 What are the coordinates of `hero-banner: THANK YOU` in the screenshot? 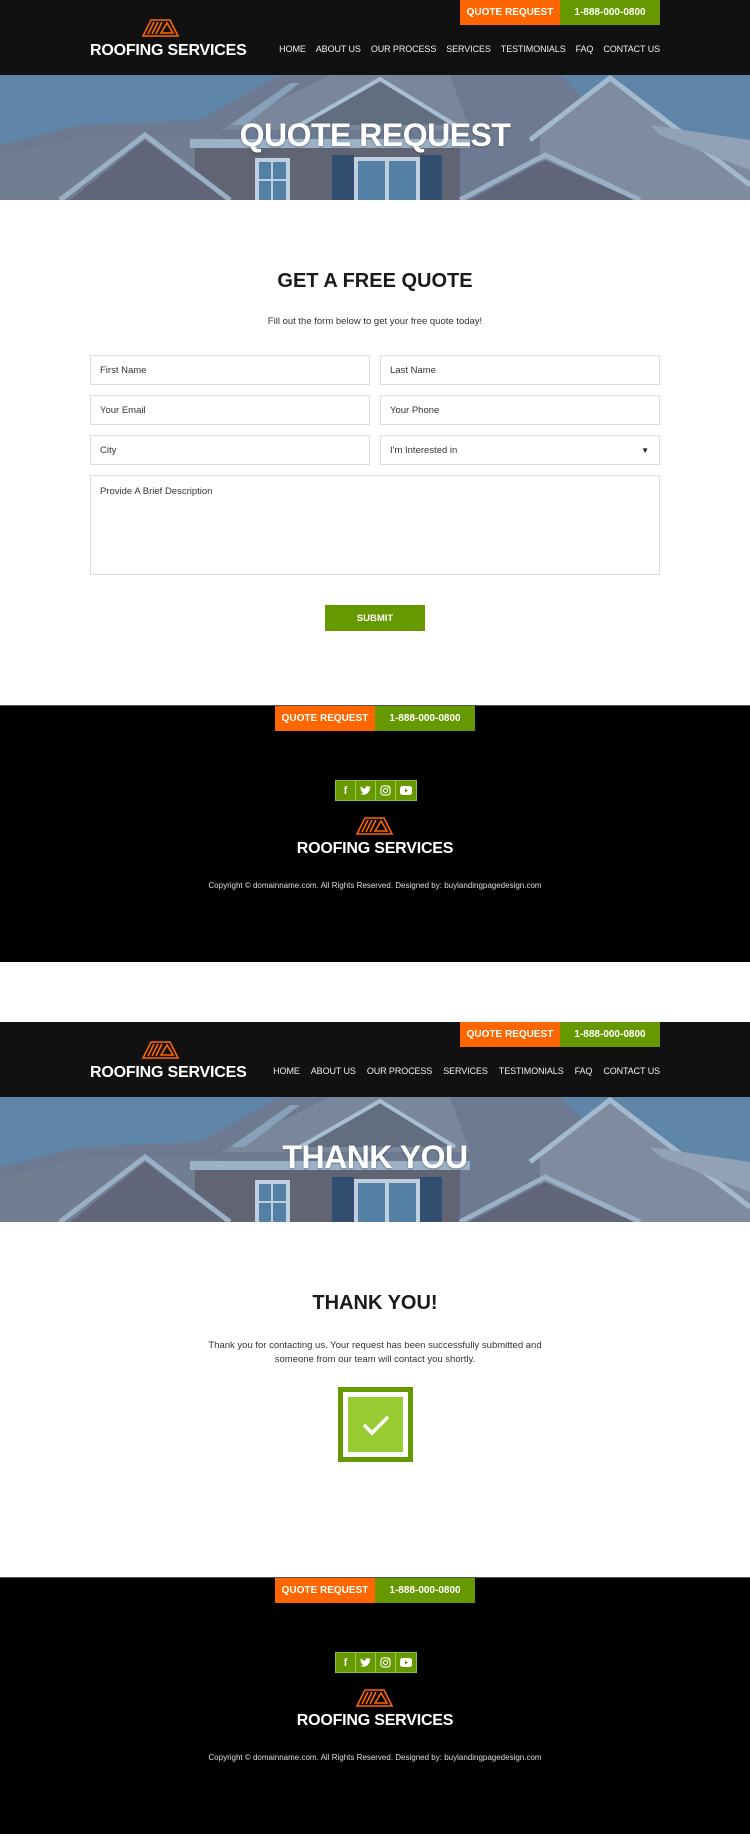 It's located at (375, 1159).